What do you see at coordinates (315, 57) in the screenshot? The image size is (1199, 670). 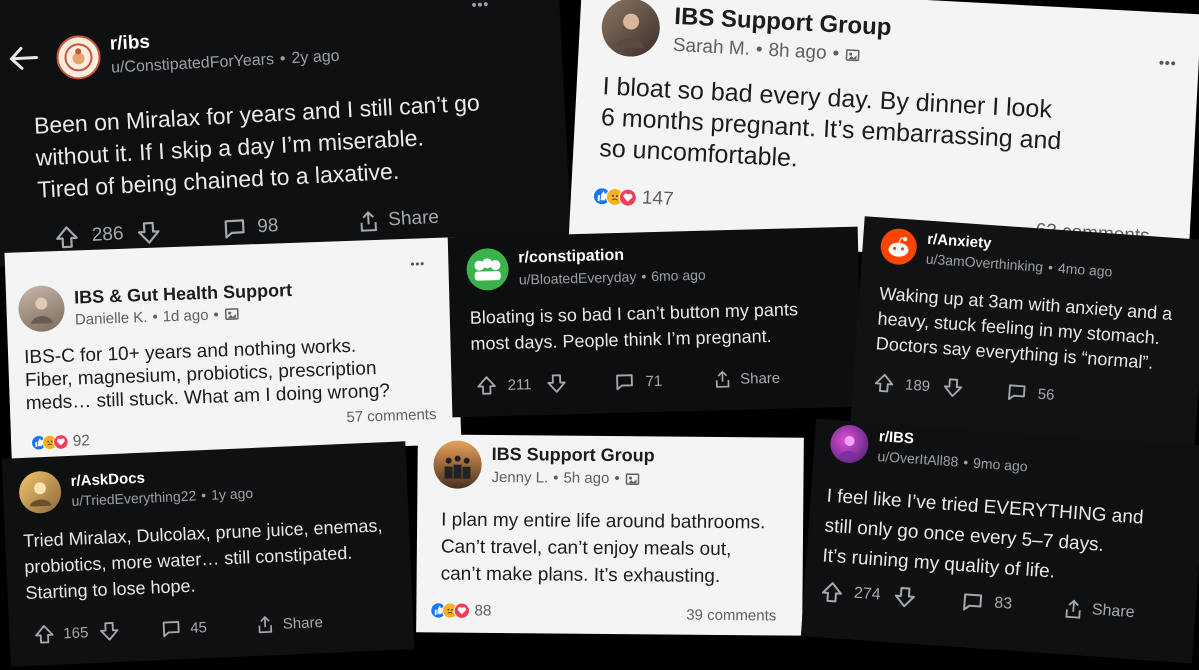 I see `post-time: 2y ago` at bounding box center [315, 57].